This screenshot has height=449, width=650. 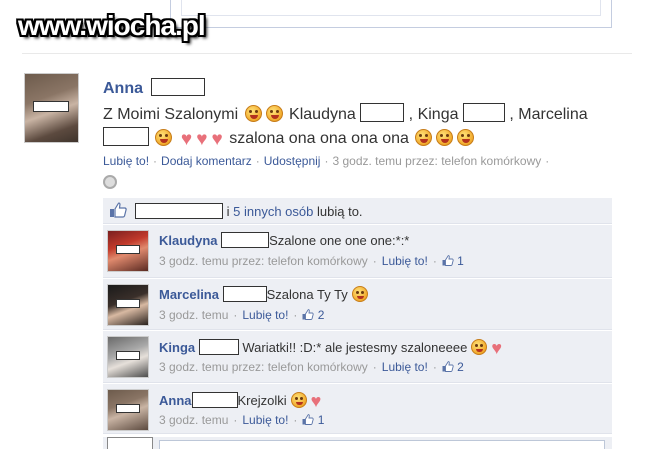 What do you see at coordinates (188, 240) in the screenshot?
I see `commenter-name: Klaudyna` at bounding box center [188, 240].